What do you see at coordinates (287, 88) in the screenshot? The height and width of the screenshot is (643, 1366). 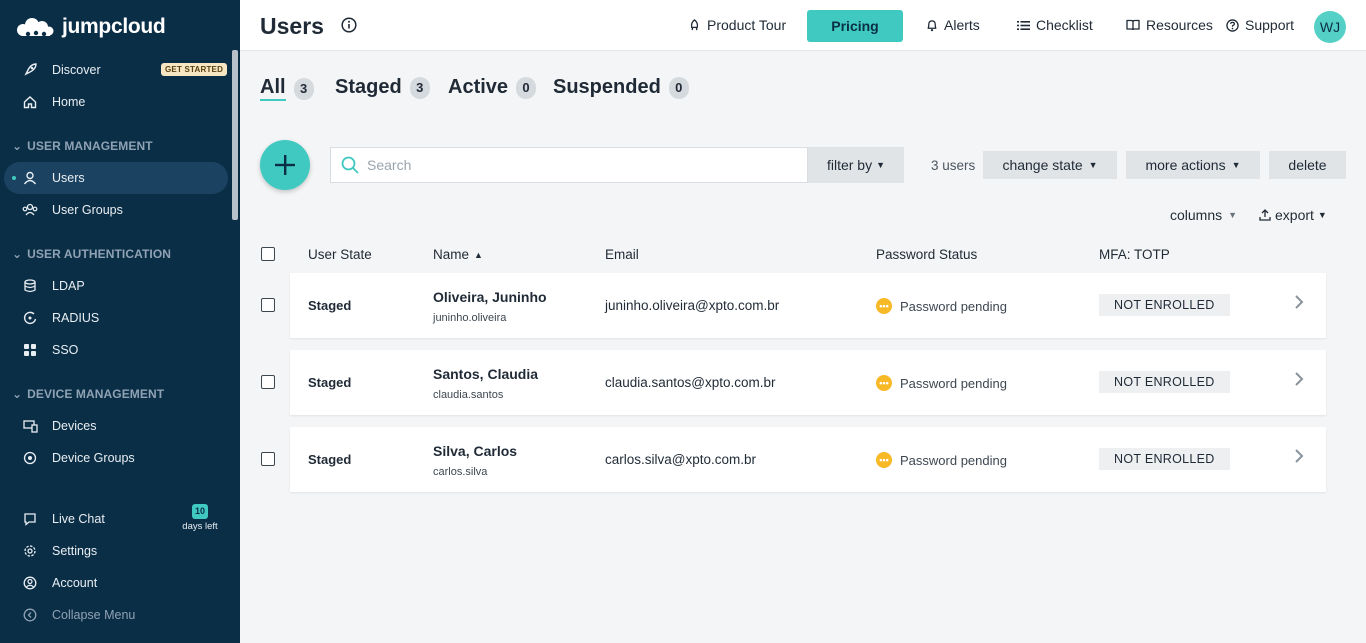 I see `tab-all: All 3` at bounding box center [287, 88].